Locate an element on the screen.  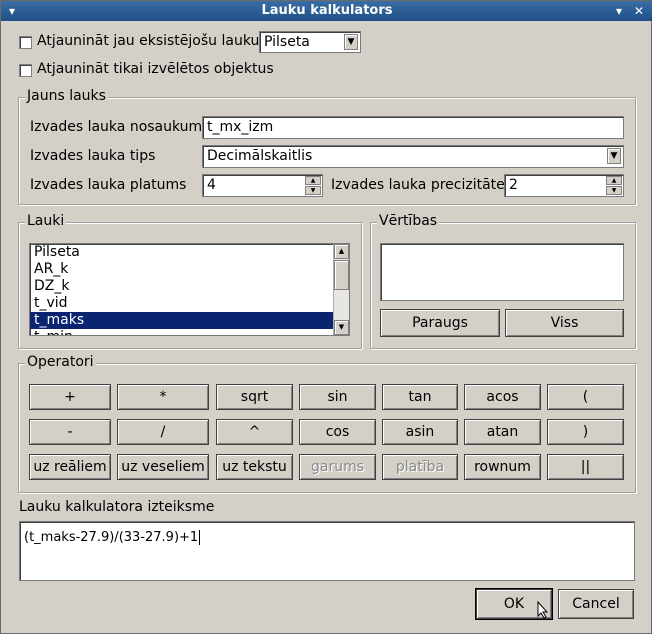
new-field-group-title: Jauns lauks is located at coordinates (66, 96).